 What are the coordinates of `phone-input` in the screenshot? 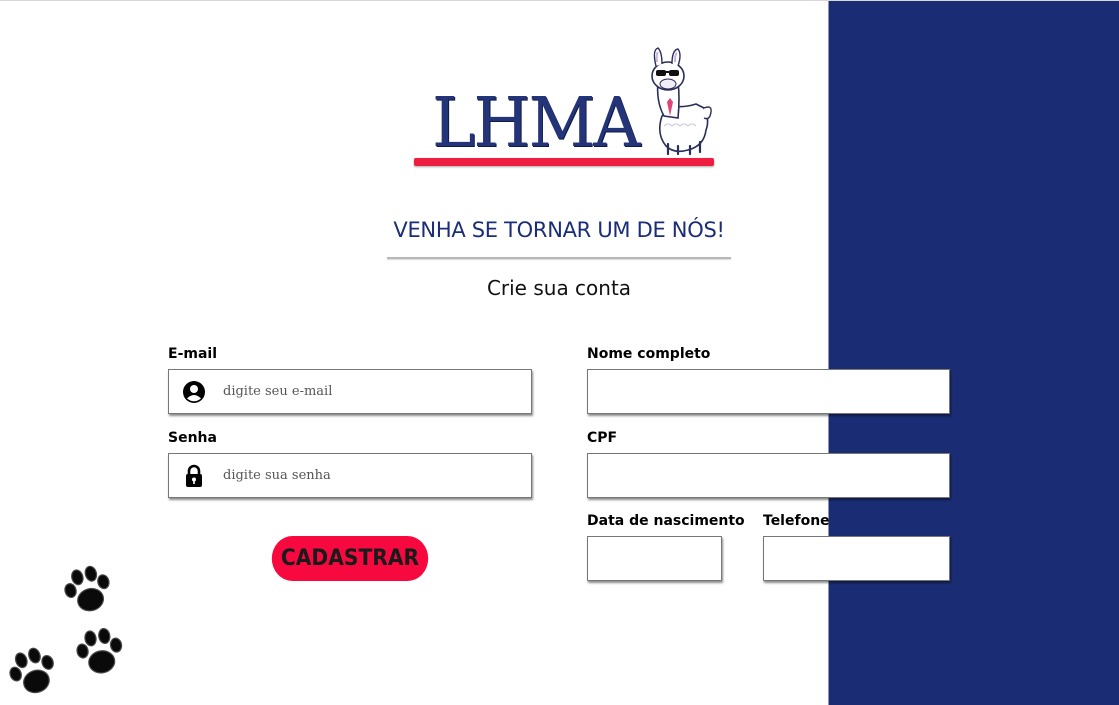 It's located at (856, 558).